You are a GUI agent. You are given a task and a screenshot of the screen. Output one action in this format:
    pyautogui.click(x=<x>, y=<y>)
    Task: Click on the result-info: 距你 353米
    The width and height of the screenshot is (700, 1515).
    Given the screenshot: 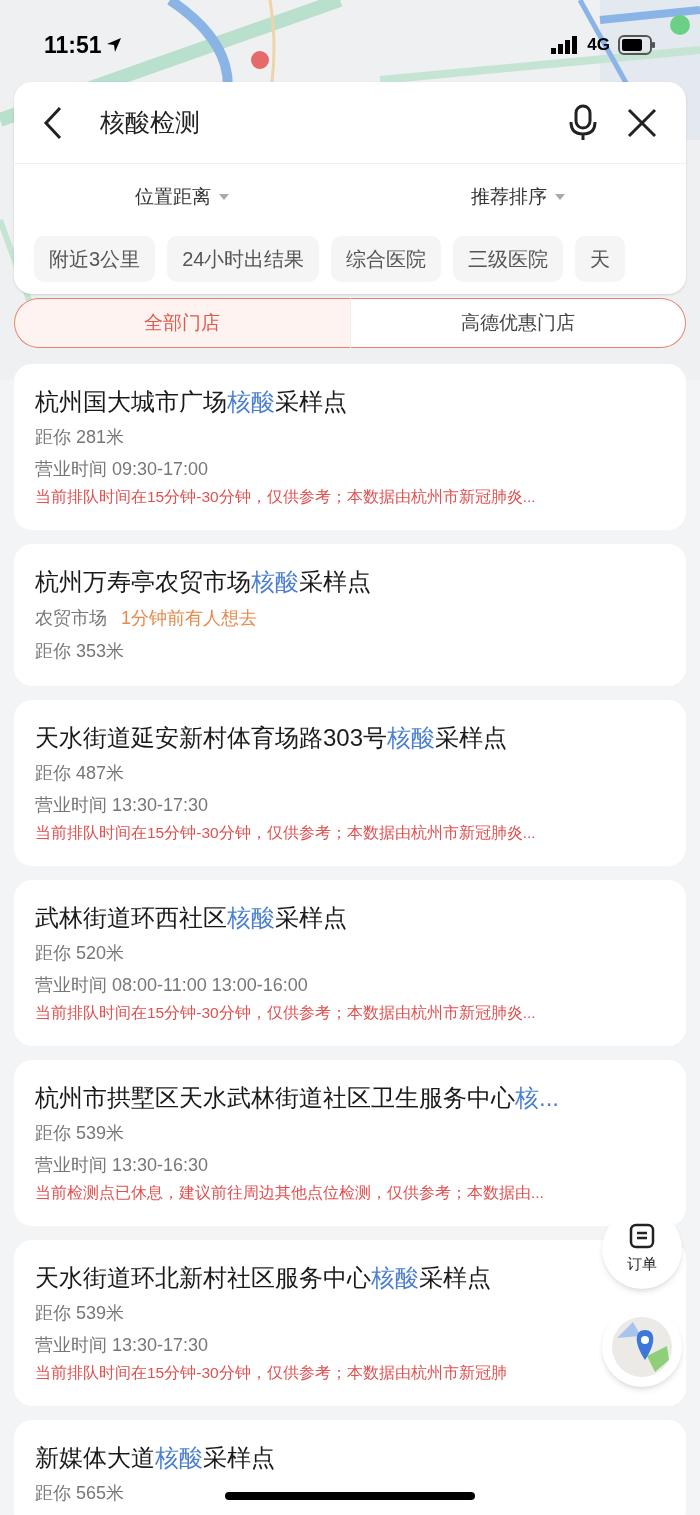 What is the action you would take?
    pyautogui.click(x=80, y=651)
    